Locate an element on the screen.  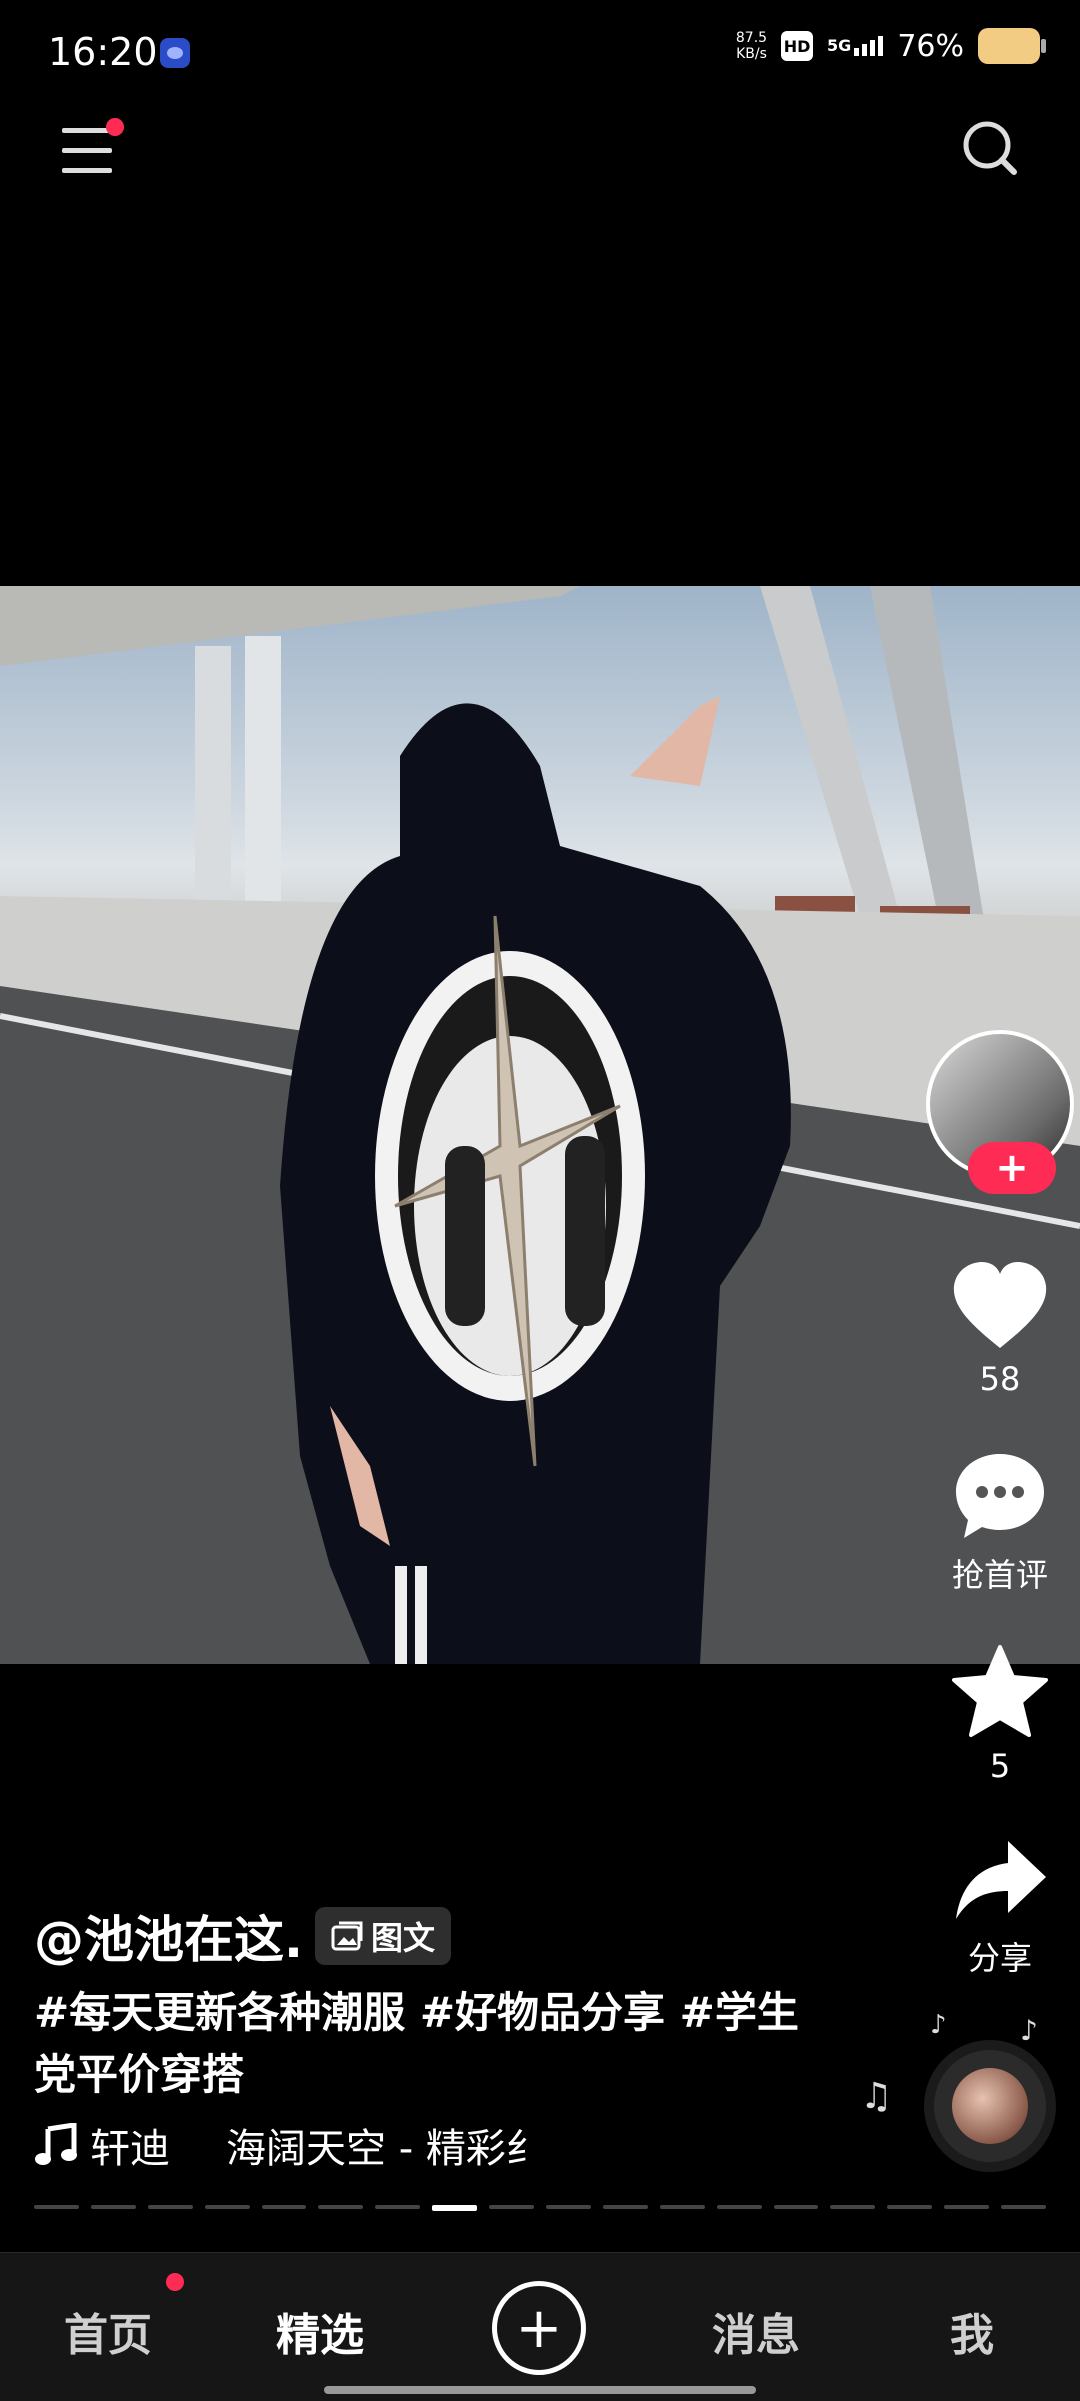
network-speed-unit: KB/s is located at coordinates (751, 54).